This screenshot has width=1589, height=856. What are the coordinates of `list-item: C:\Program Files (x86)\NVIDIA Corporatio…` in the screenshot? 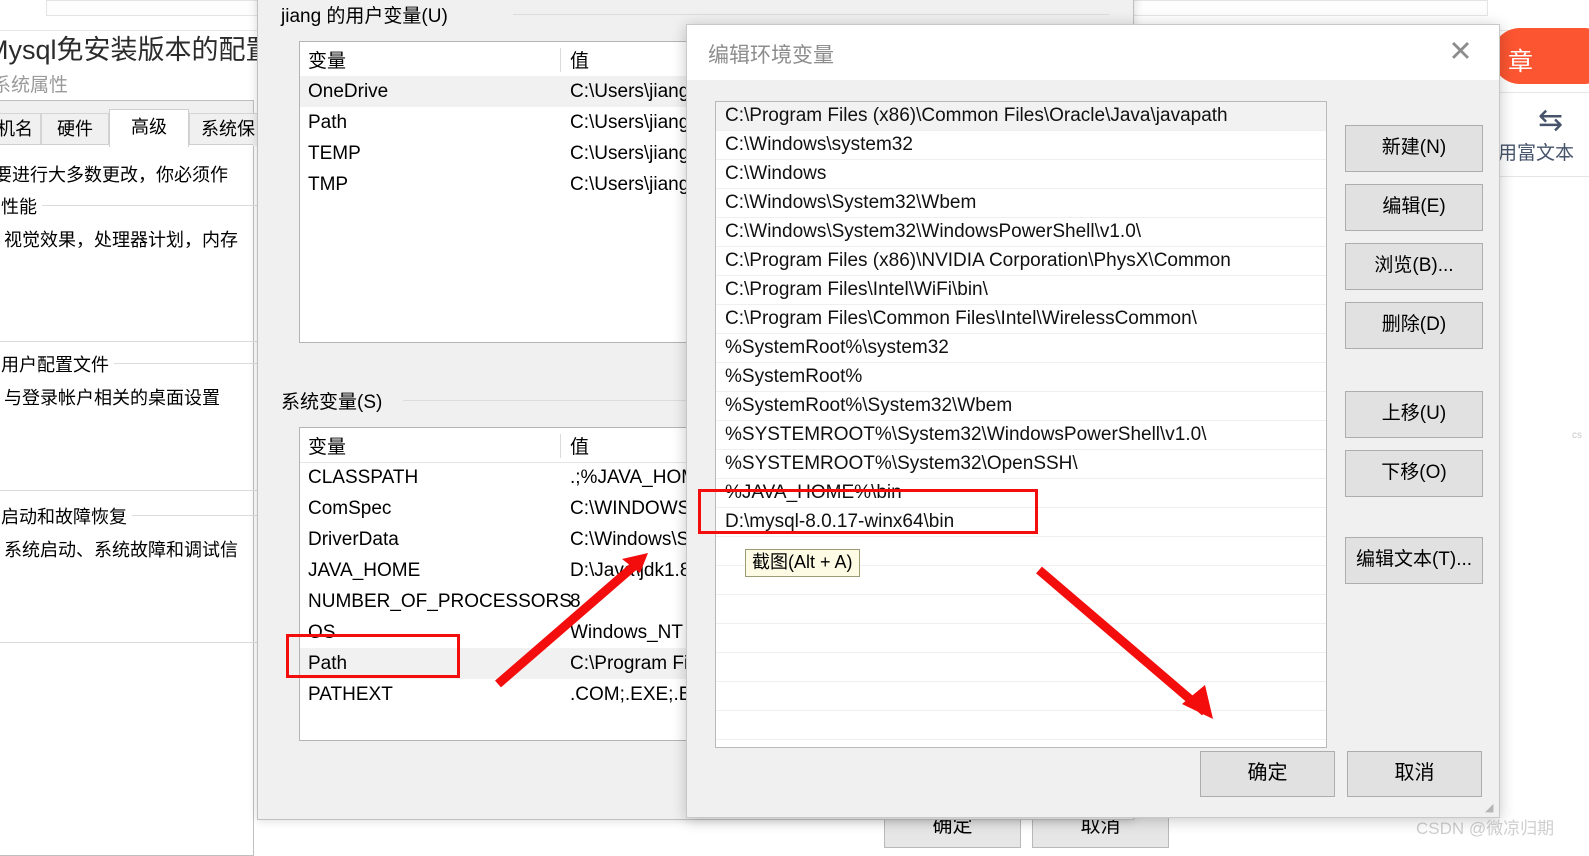 It's located at (1021, 261).